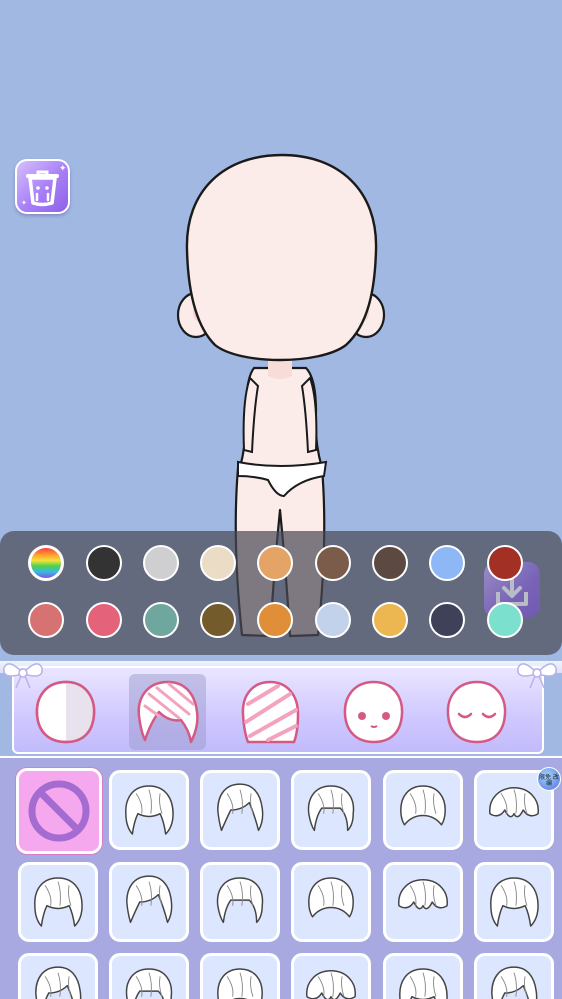  What do you see at coordinates (537, 676) in the screenshot?
I see `ribbon-bow-icon` at bounding box center [537, 676].